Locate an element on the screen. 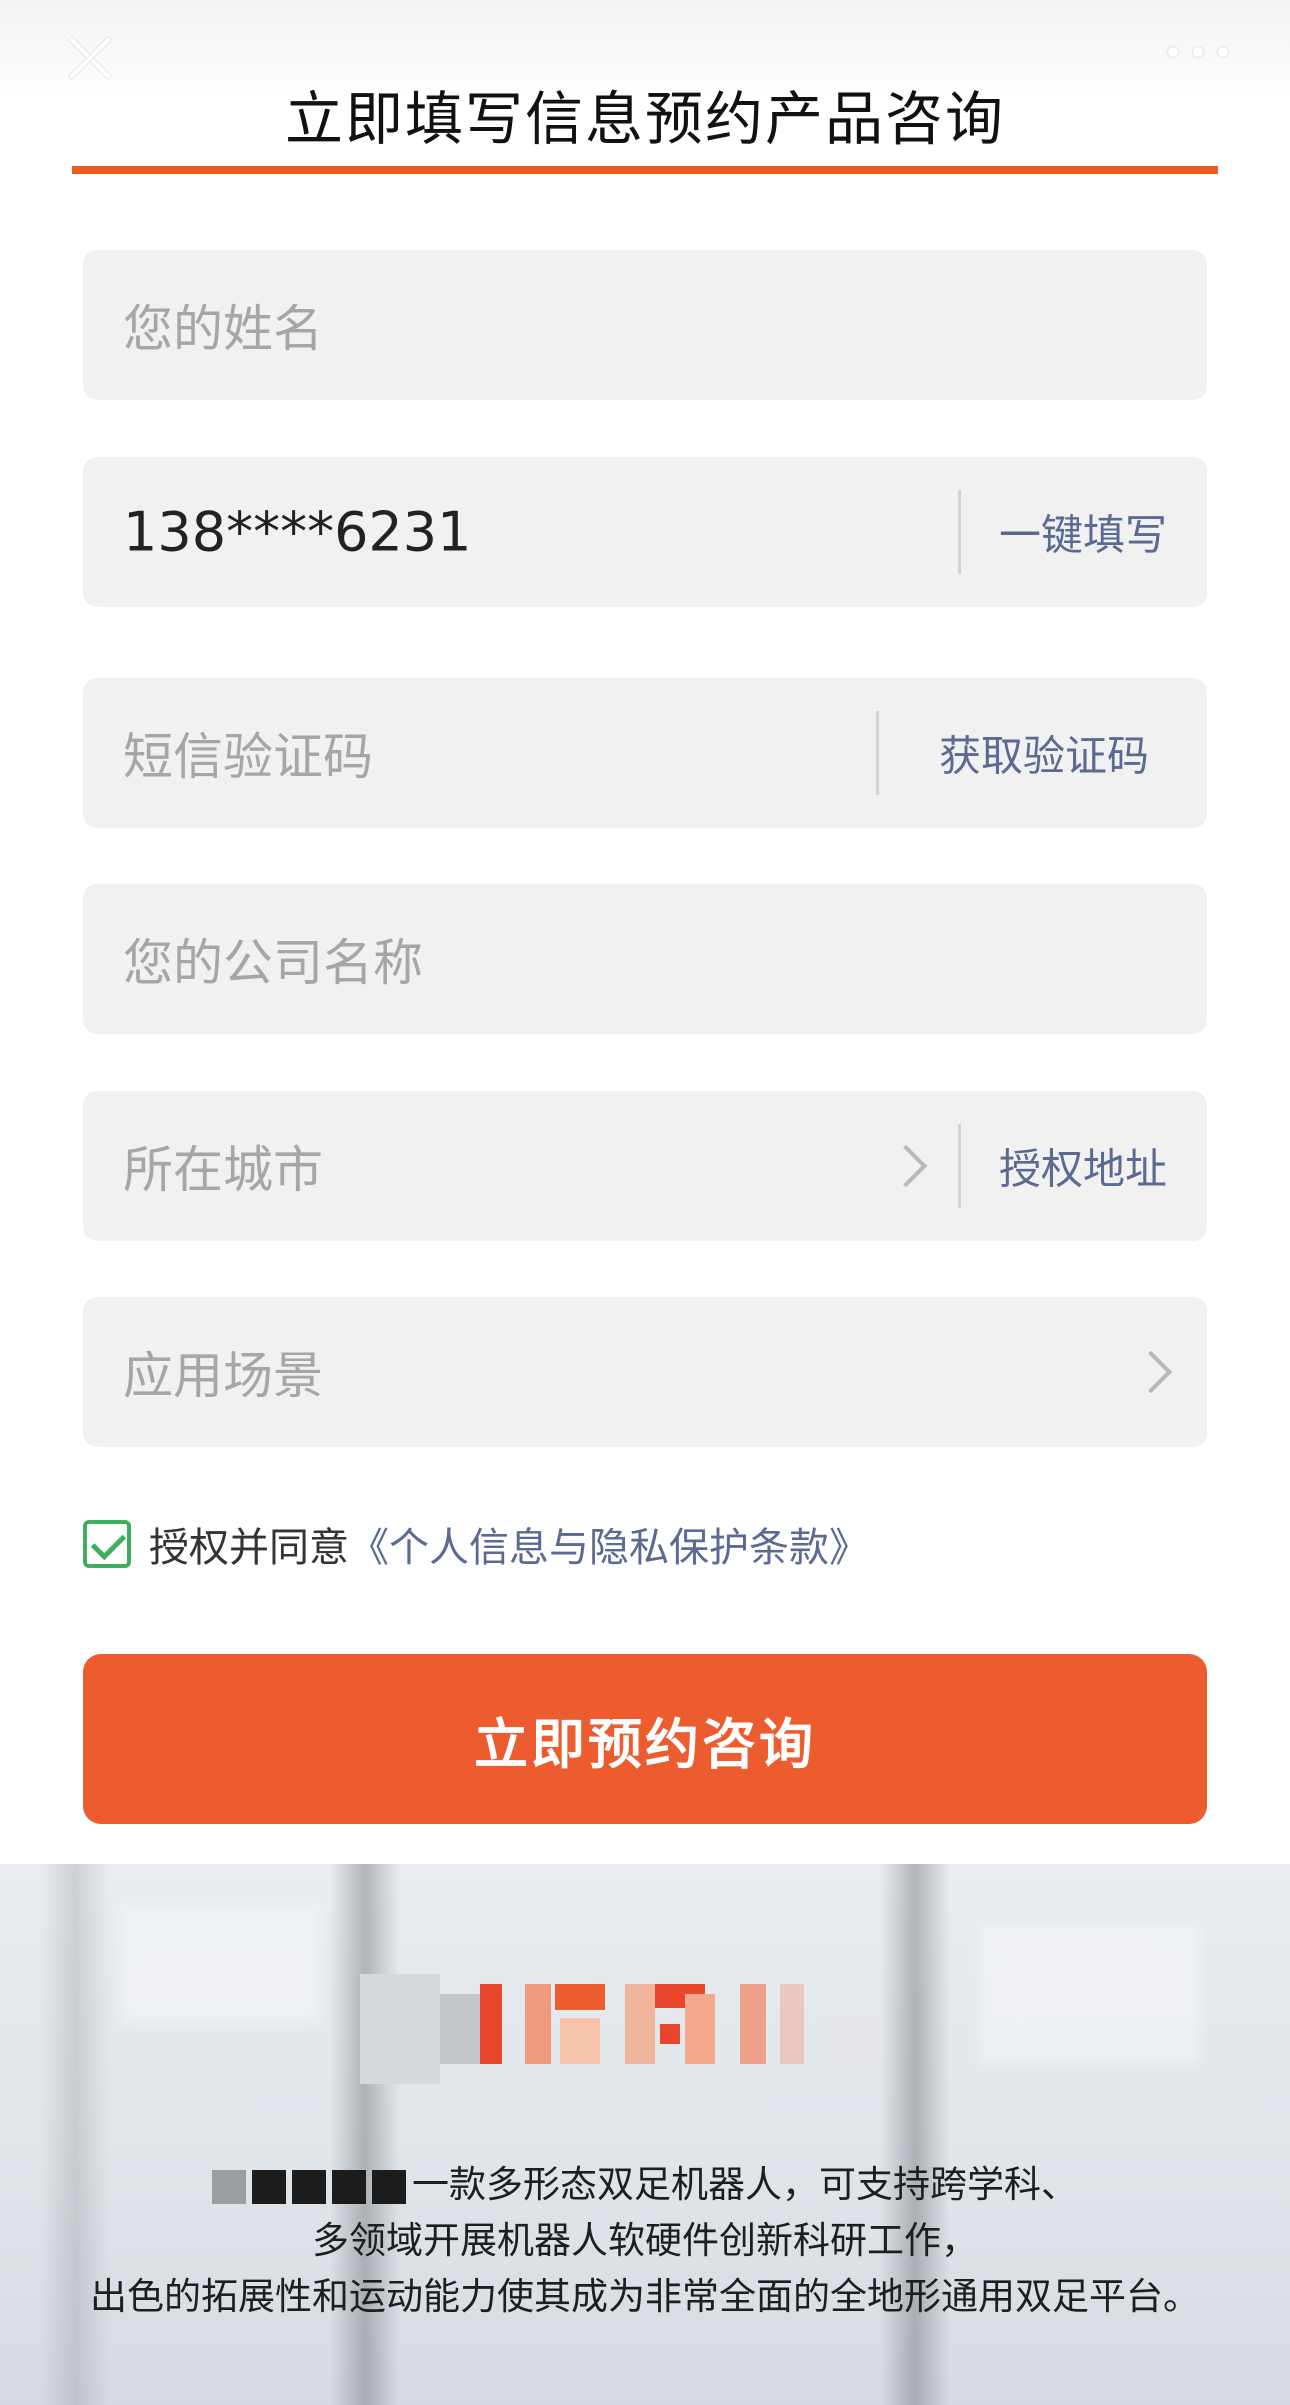  promo-text-3: 出色的拓展性和运动能力使其成为非常全面的全地形通用双足平台。 is located at coordinates (645, 2296).